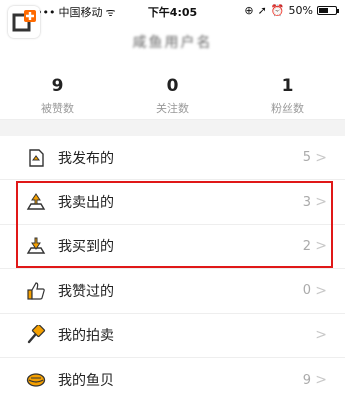  What do you see at coordinates (172, 158) in the screenshot?
I see `menu-item-published: 我发布的 5 >` at bounding box center [172, 158].